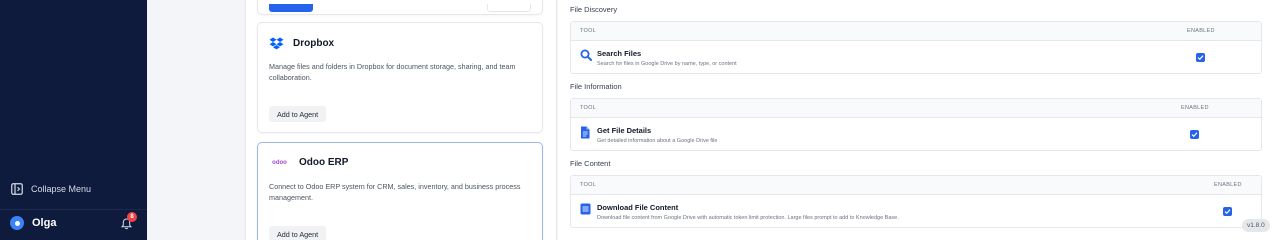 This screenshot has width=1280, height=240. Describe the element at coordinates (298, 114) in the screenshot. I see `add-dropbox-button: Add to Agent` at that location.